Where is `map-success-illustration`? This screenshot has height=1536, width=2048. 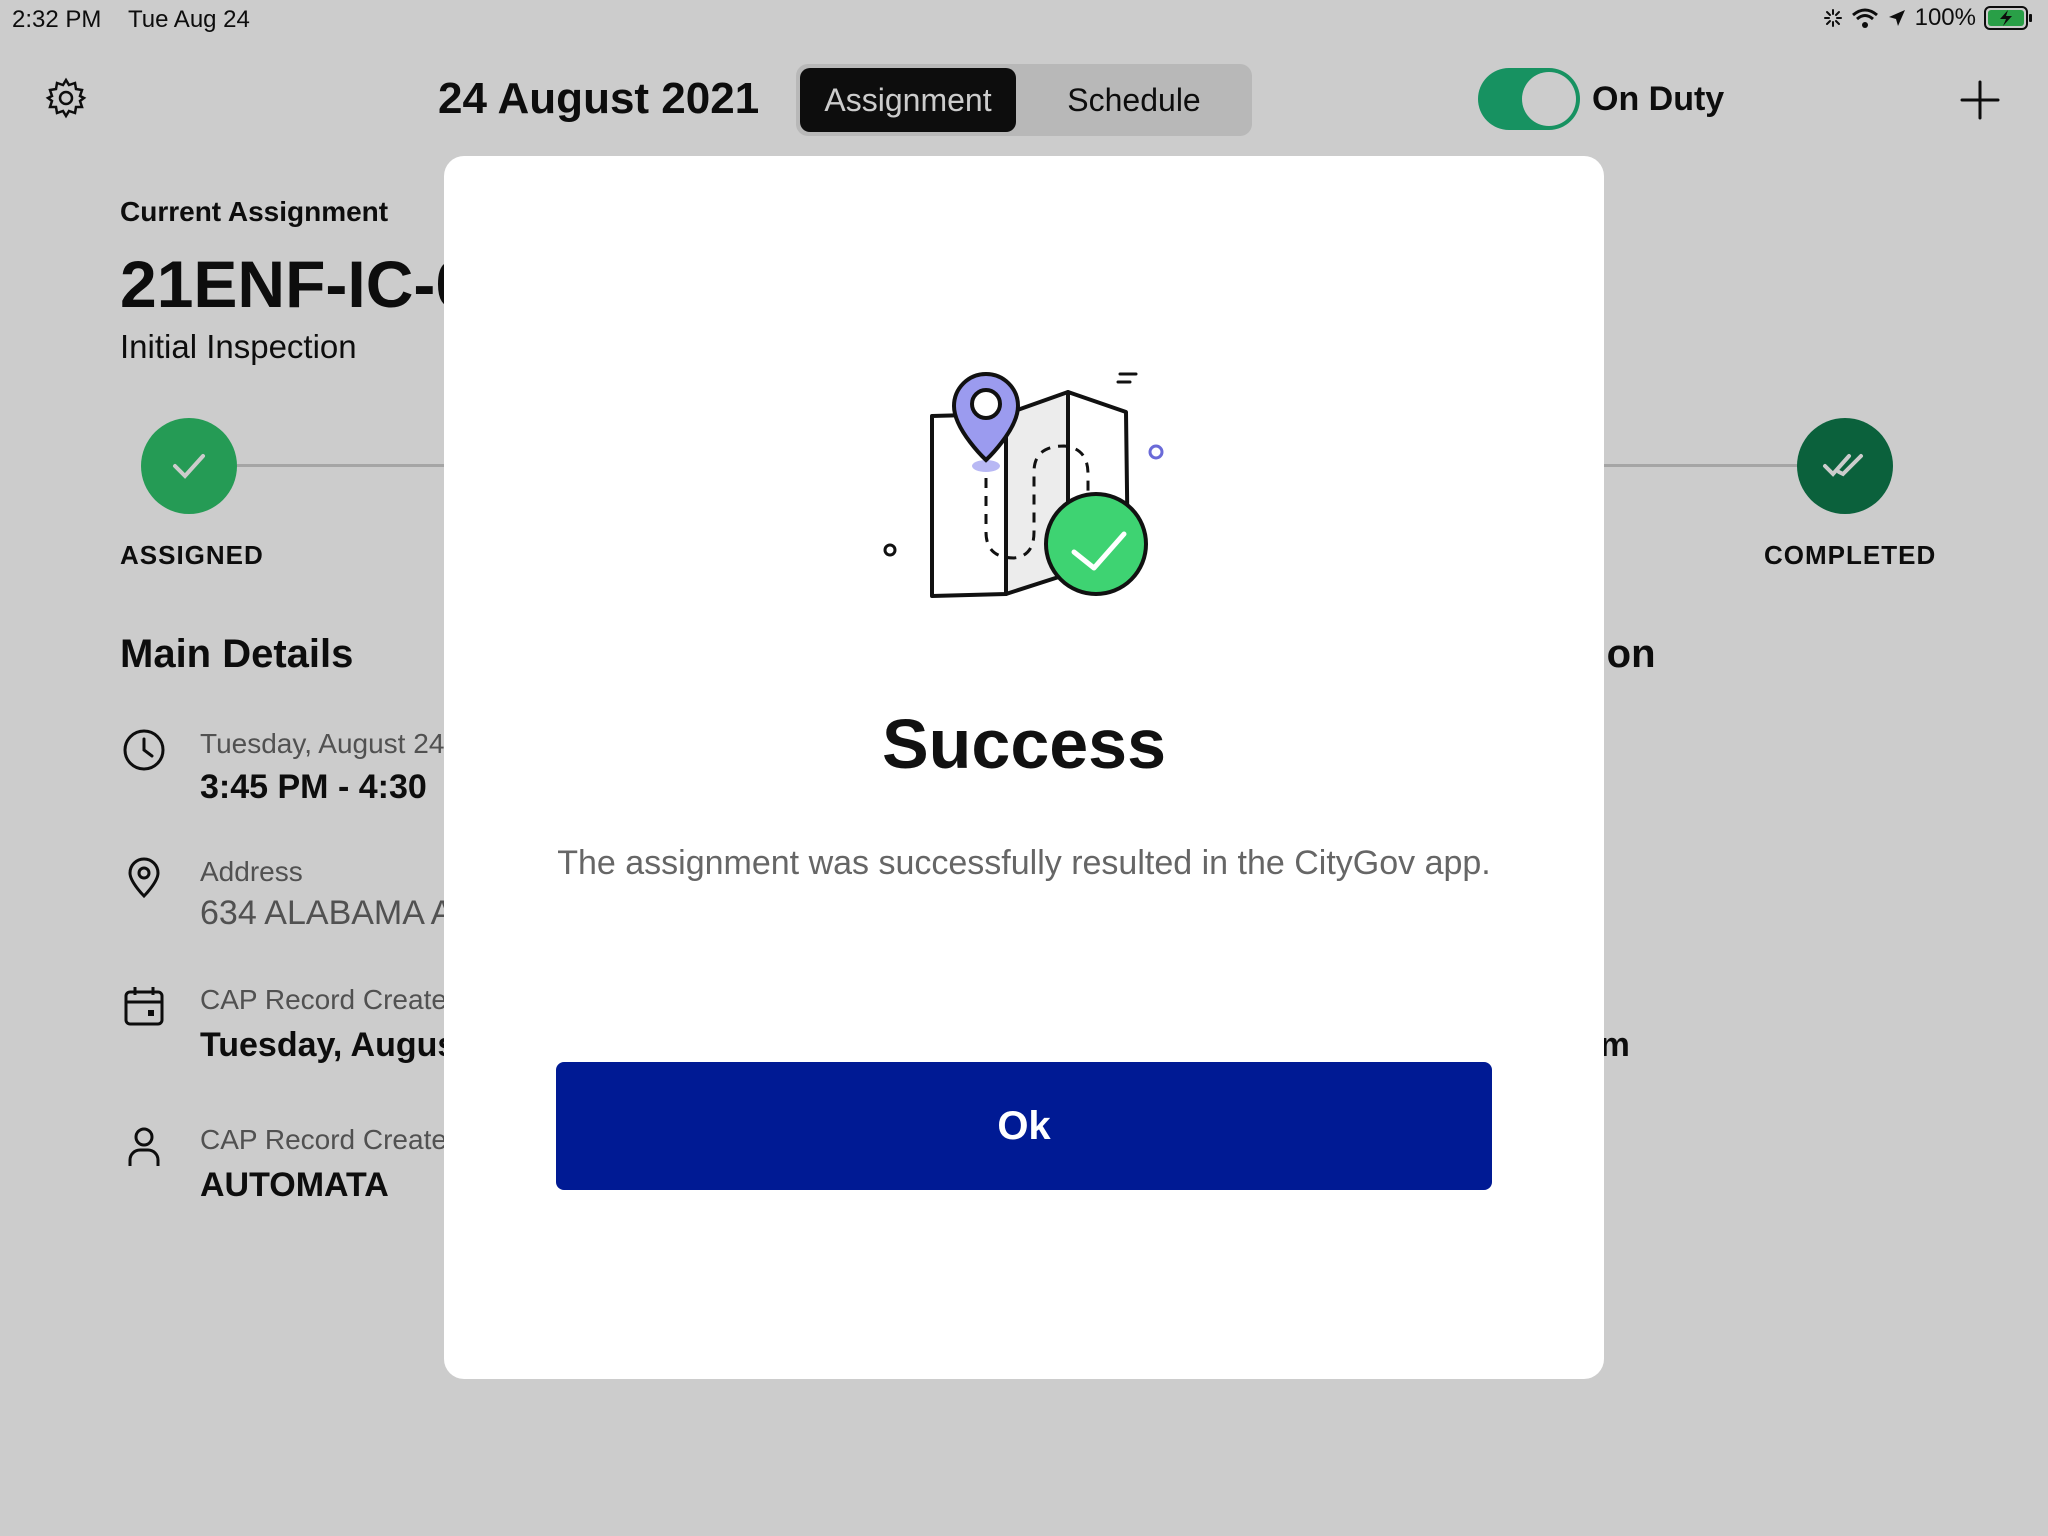 map-success-illustration is located at coordinates (1023, 485).